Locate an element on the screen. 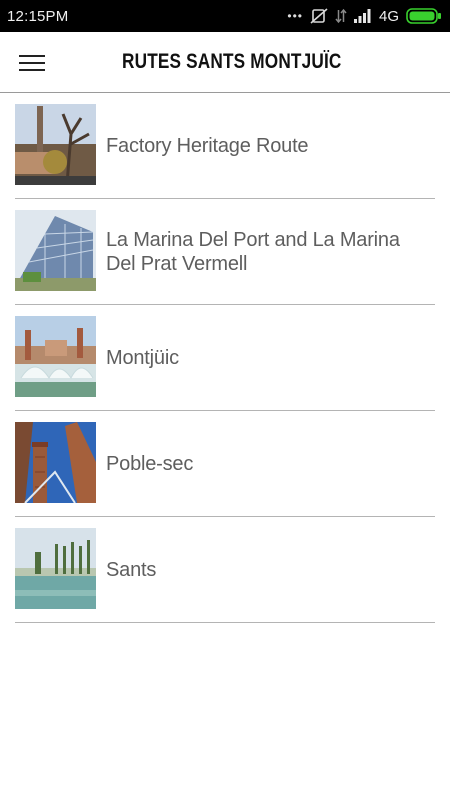  signal-icon is located at coordinates (362, 16).